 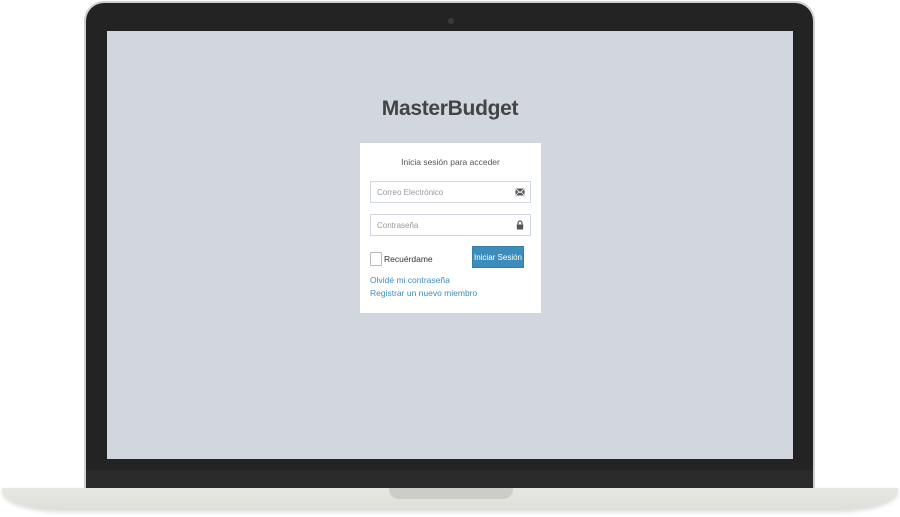 What do you see at coordinates (449, 480) in the screenshot?
I see `laptop-bezel-bottom` at bounding box center [449, 480].